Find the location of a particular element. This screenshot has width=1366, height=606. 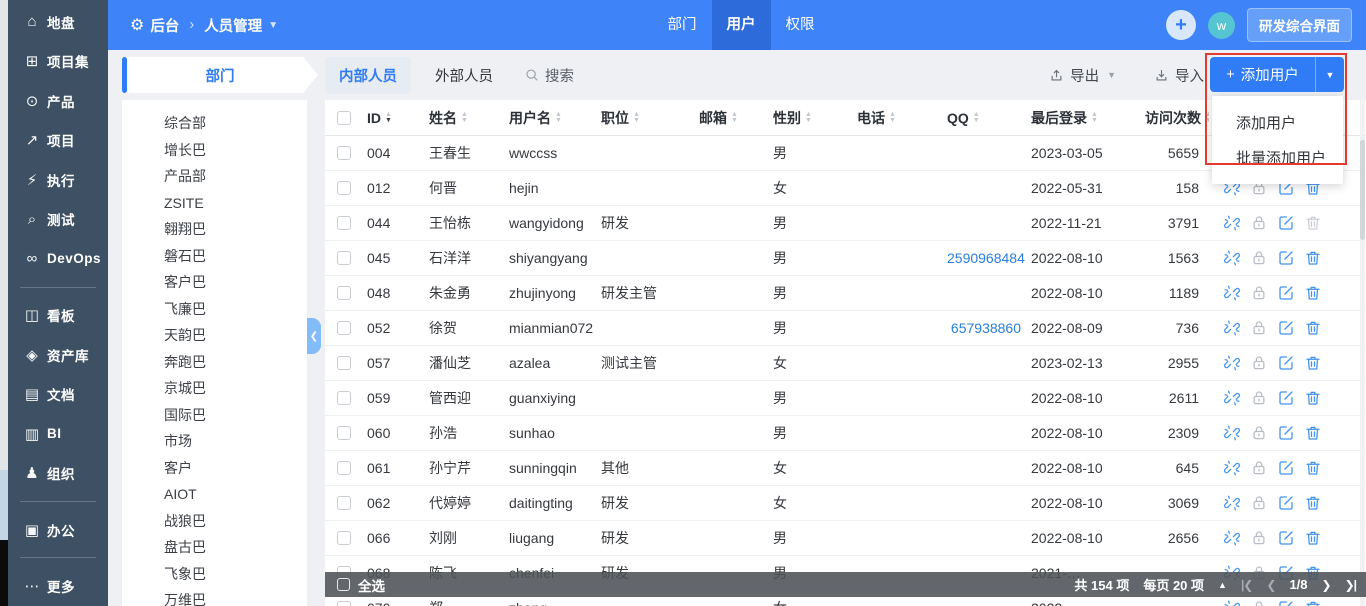

cell-qq: 2590968484 is located at coordinates (989, 258).